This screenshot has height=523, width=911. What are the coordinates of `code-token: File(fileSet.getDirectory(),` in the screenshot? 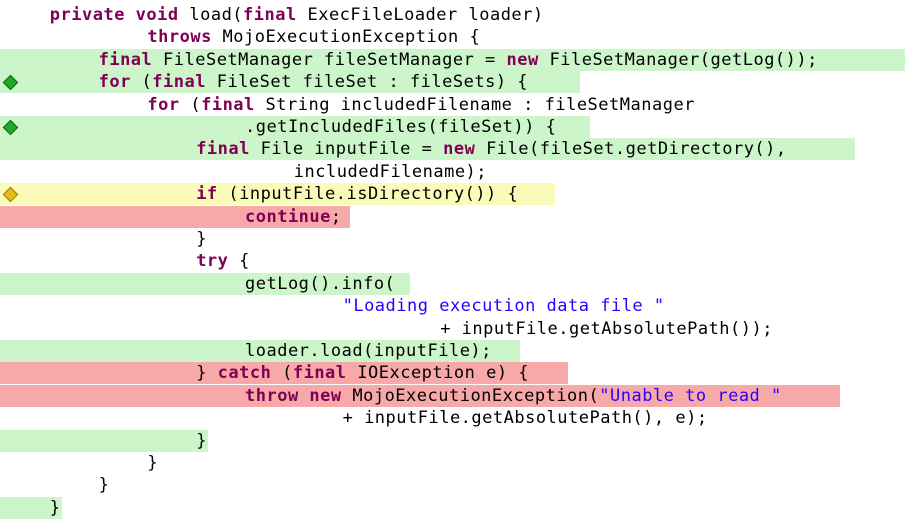 It's located at (631, 149).